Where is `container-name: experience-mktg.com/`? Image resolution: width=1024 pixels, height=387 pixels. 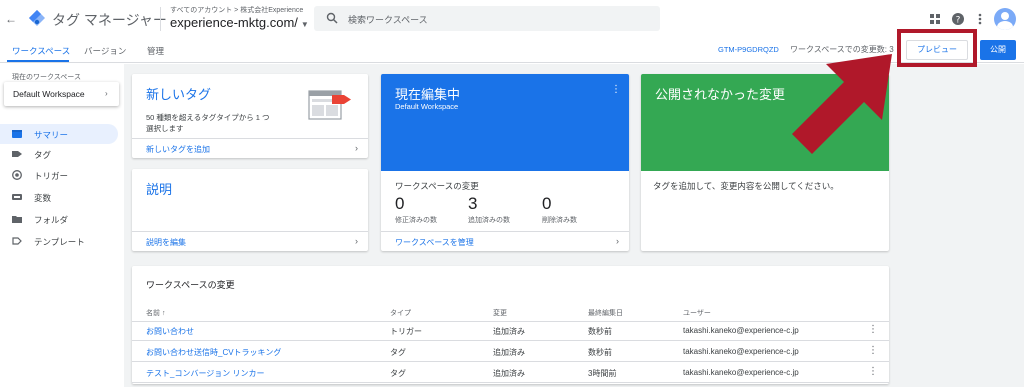 container-name: experience-mktg.com/ is located at coordinates (234, 22).